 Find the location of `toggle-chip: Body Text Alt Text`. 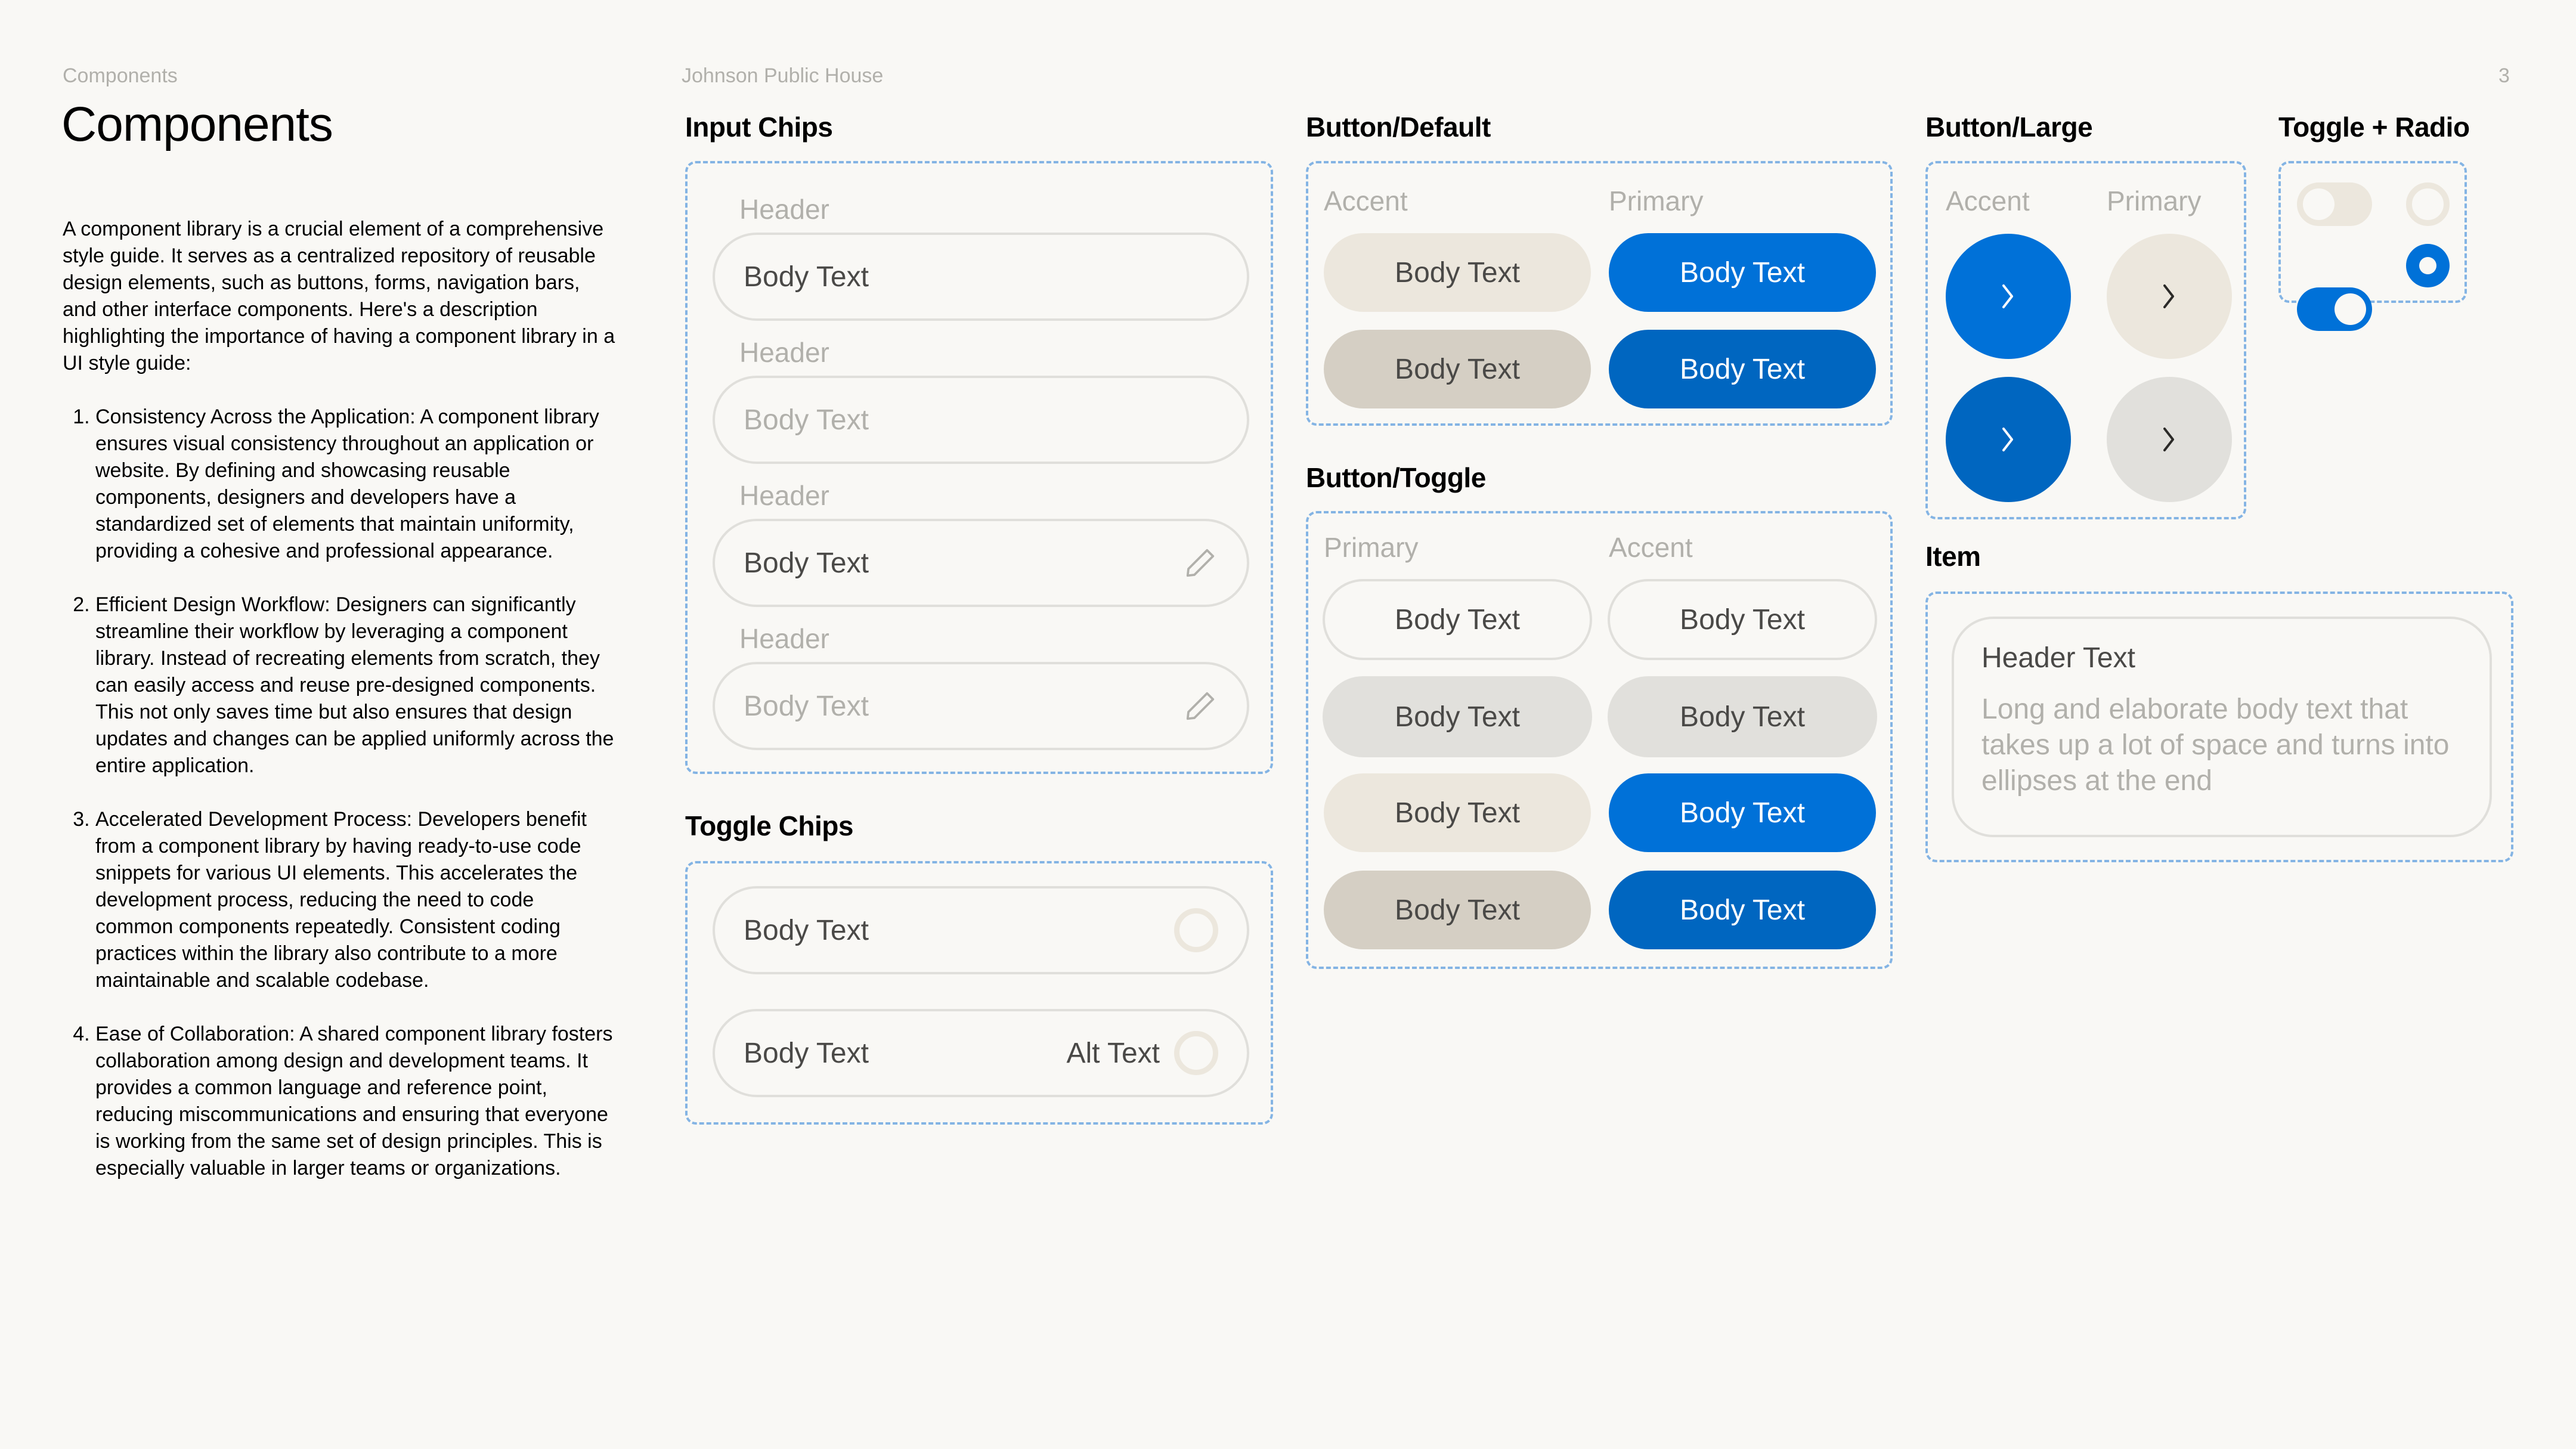

toggle-chip: Body Text Alt Text is located at coordinates (981, 1053).